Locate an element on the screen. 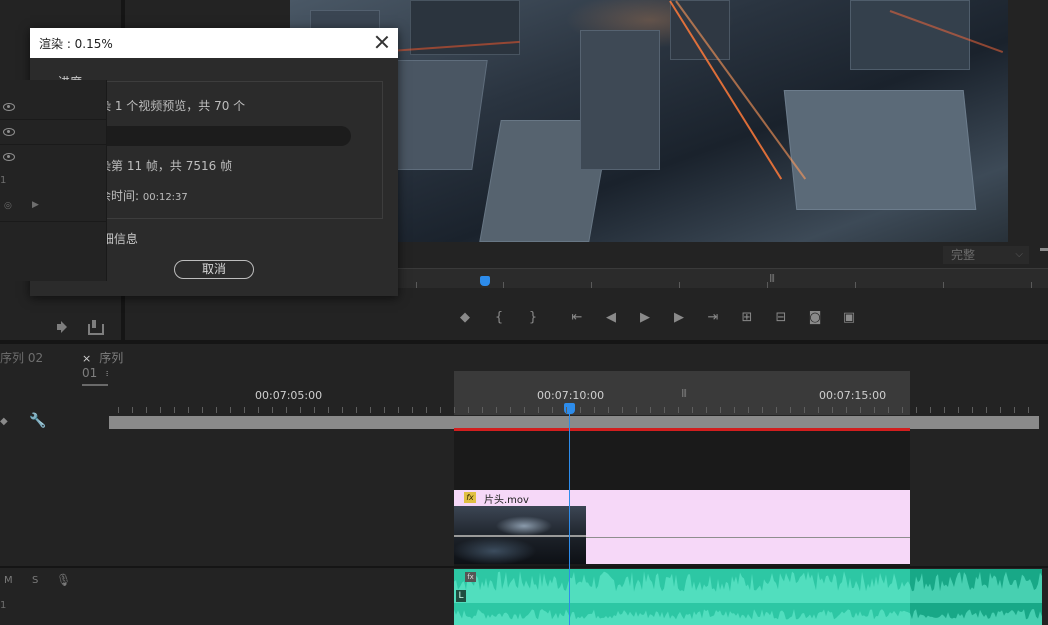 The width and height of the screenshot is (1048, 625). waveform-lane is located at coordinates (748, 617).